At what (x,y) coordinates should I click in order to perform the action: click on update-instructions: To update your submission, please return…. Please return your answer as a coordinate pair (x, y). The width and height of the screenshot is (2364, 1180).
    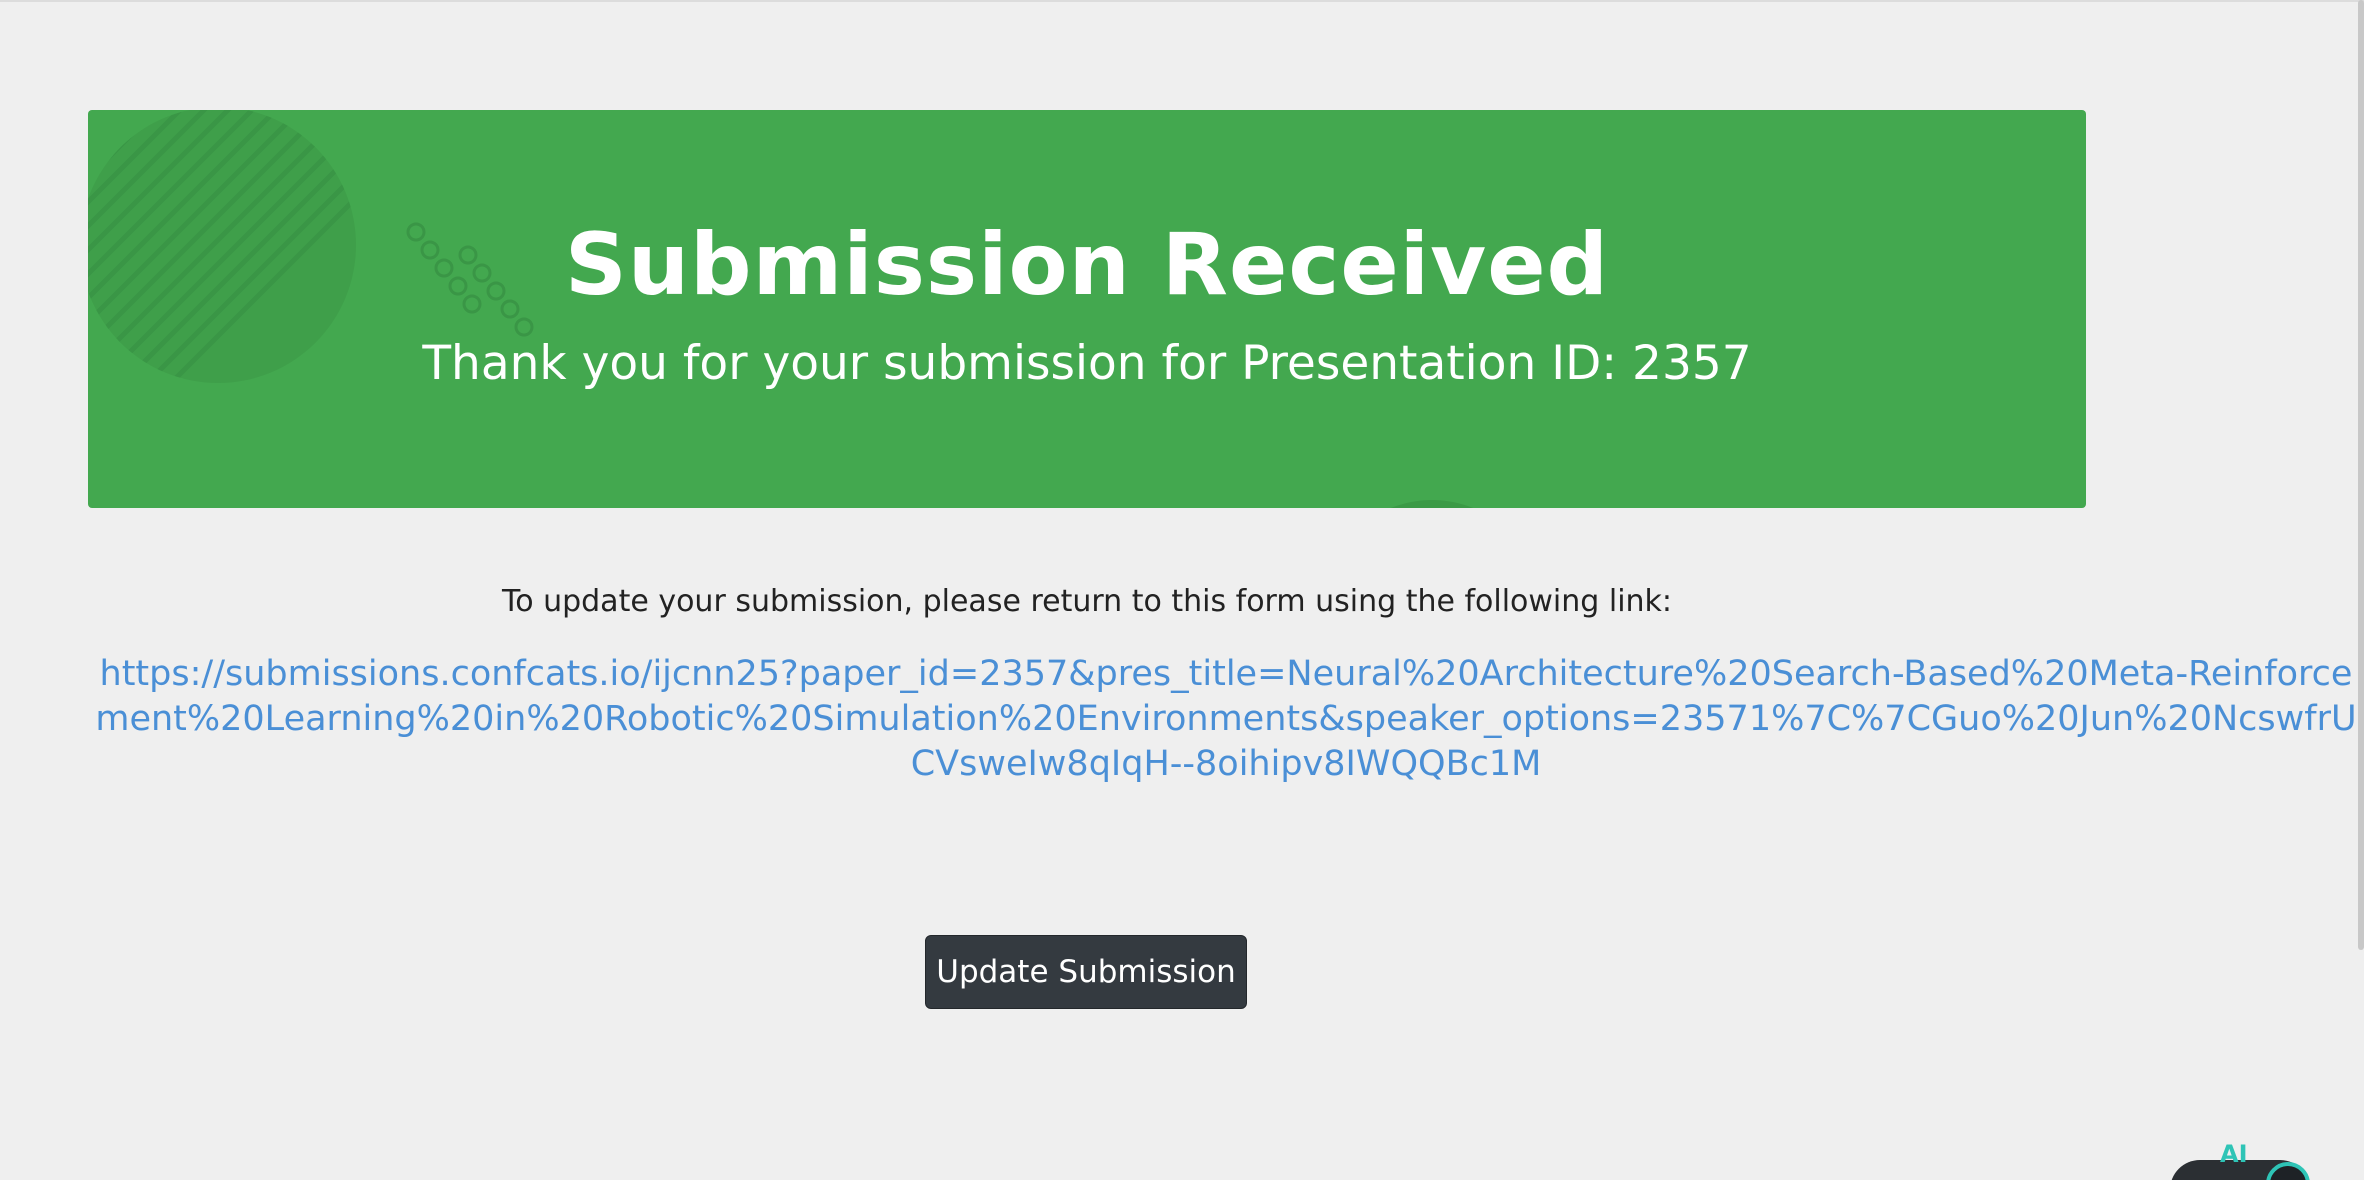
    Looking at the image, I should click on (1087, 601).